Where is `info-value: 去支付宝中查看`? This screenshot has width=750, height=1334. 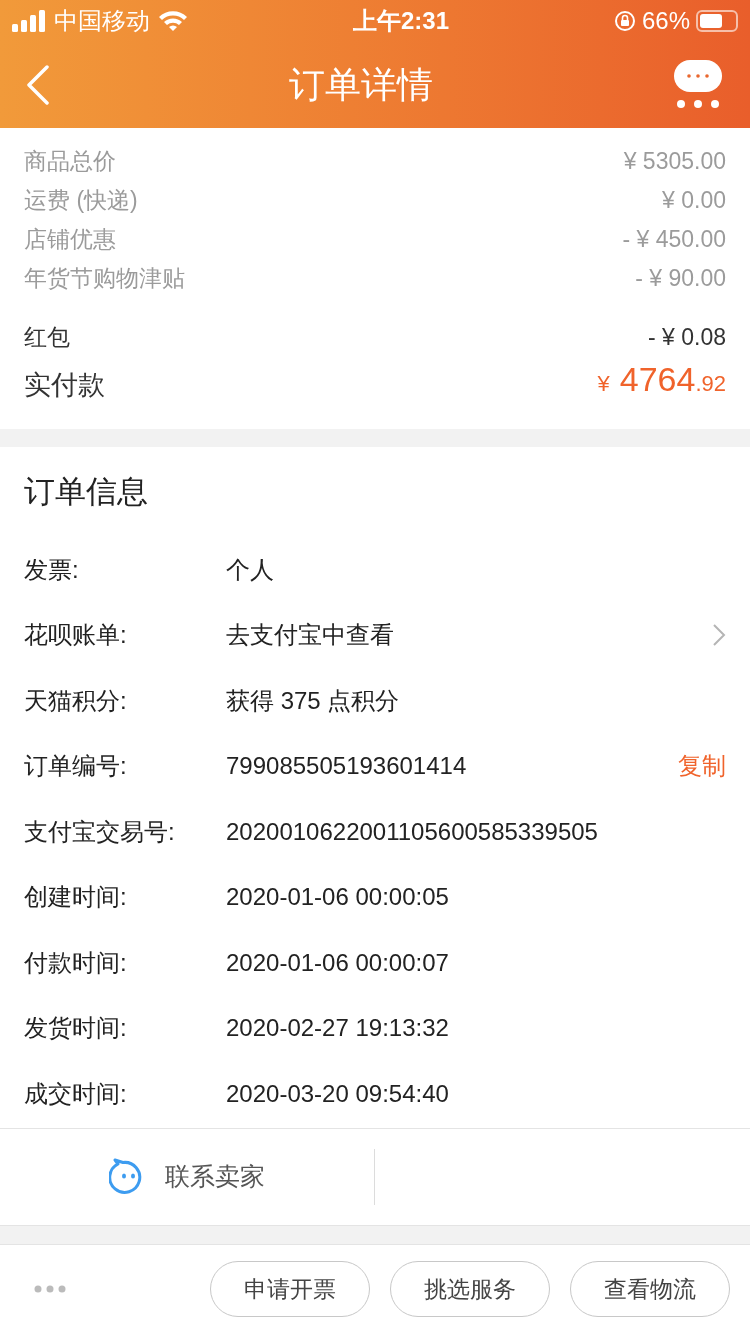
info-value: 去支付宝中查看 is located at coordinates (469, 635).